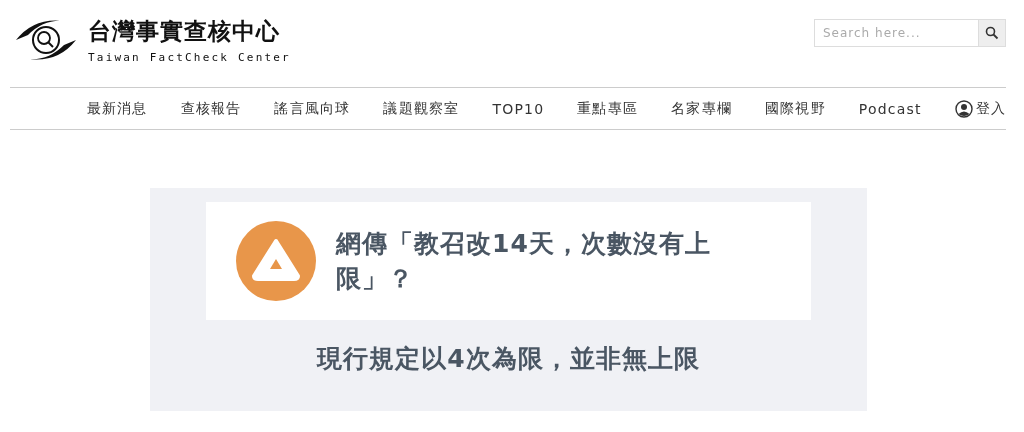 This screenshot has width=1024, height=432. I want to click on nav-link: Podcast, so click(890, 108).